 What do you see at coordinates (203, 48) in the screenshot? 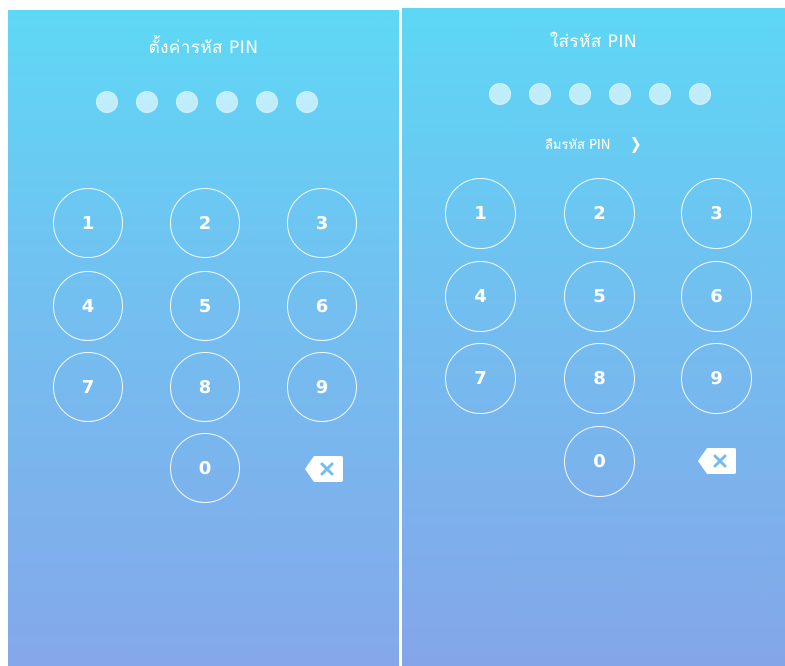
I see `set-pin-title: ตั้งค่ารหัส PIN` at bounding box center [203, 48].